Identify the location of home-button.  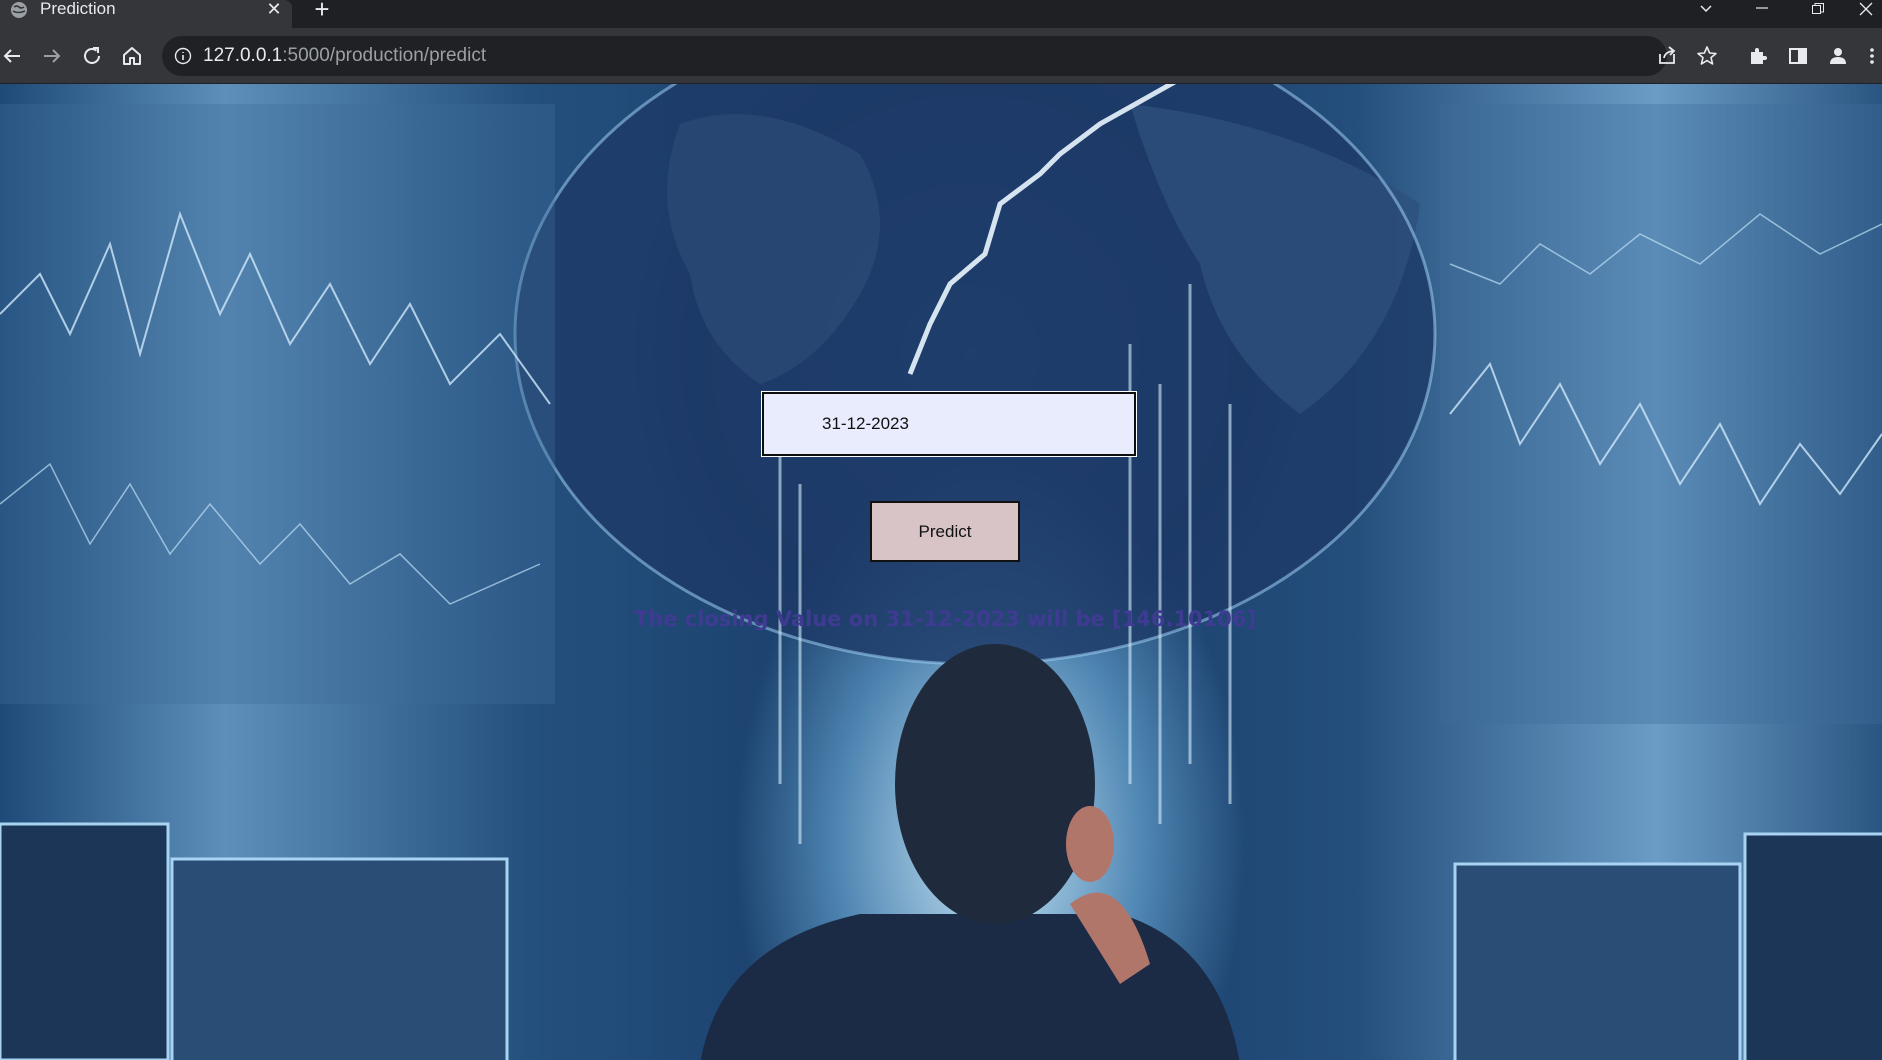
(132, 56).